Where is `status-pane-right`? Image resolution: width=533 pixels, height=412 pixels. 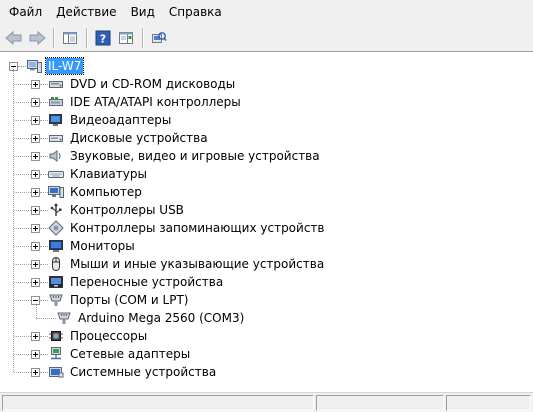 status-pane-right is located at coordinates (488, 403).